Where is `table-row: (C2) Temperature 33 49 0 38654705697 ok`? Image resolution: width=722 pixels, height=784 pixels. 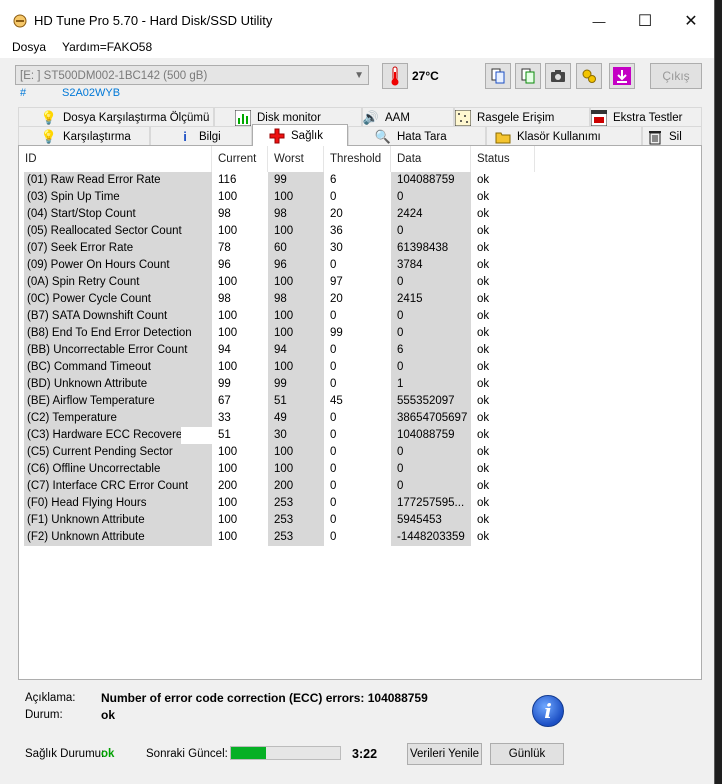
table-row: (C2) Temperature 33 49 0 38654705697 ok is located at coordinates (360, 418).